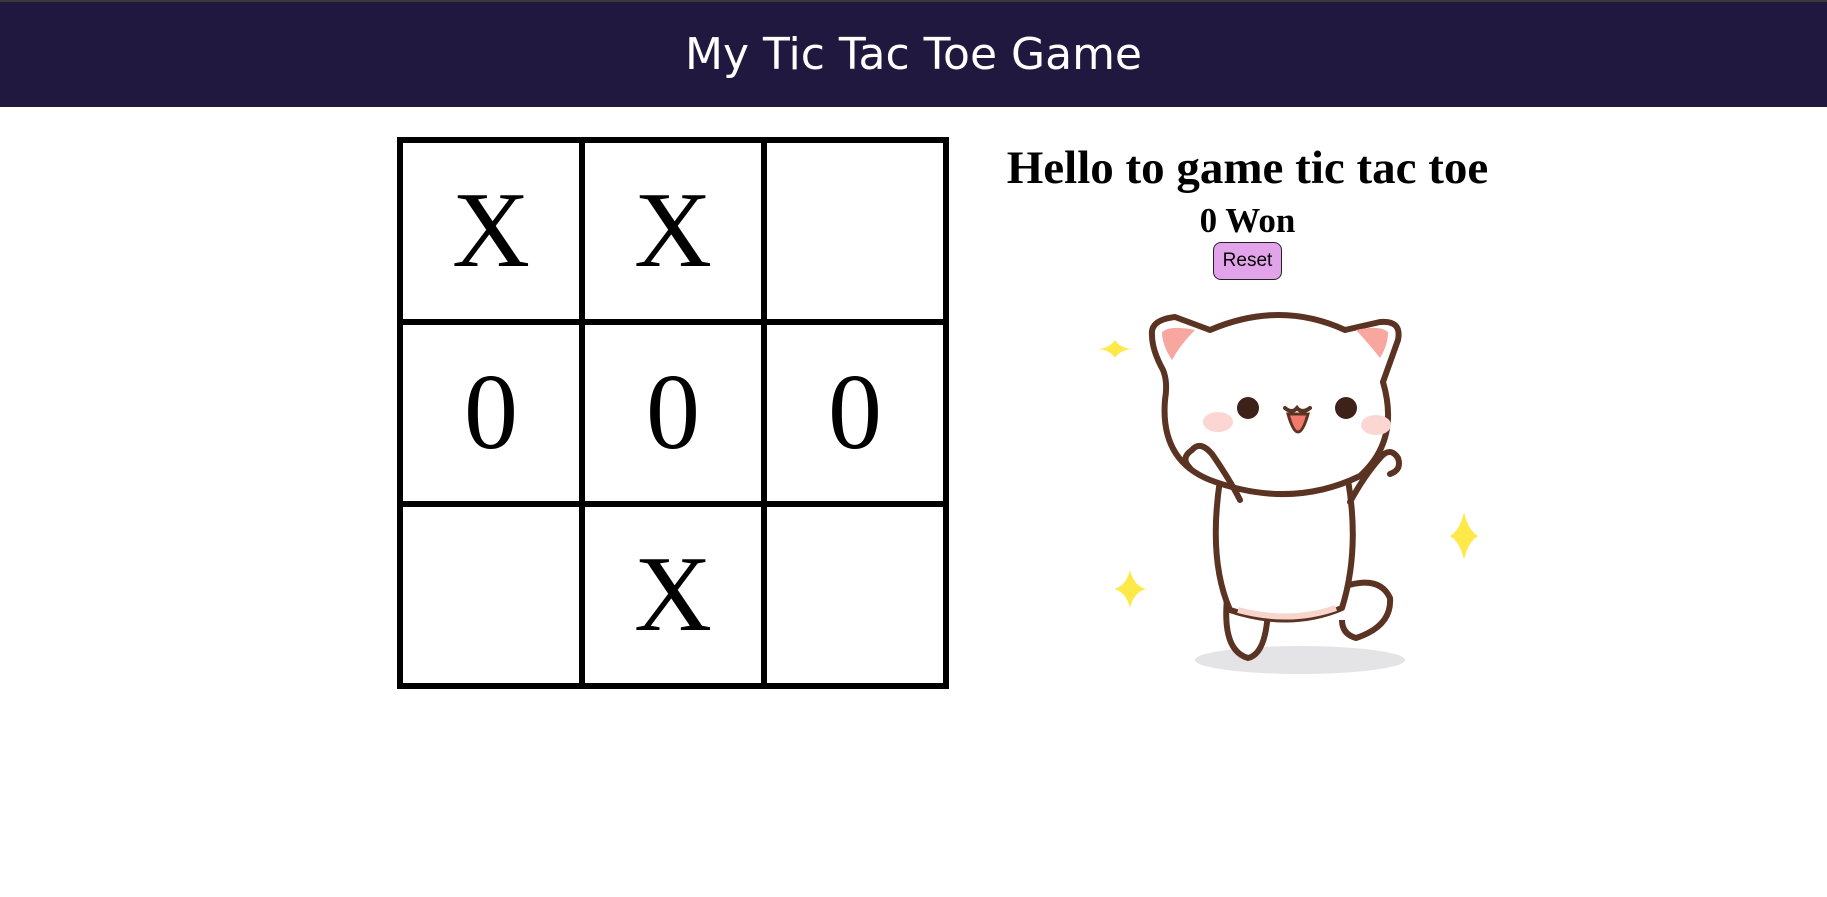 This screenshot has width=1827, height=897. I want to click on page-header: My Tic Tac Toe Game, so click(913, 54).